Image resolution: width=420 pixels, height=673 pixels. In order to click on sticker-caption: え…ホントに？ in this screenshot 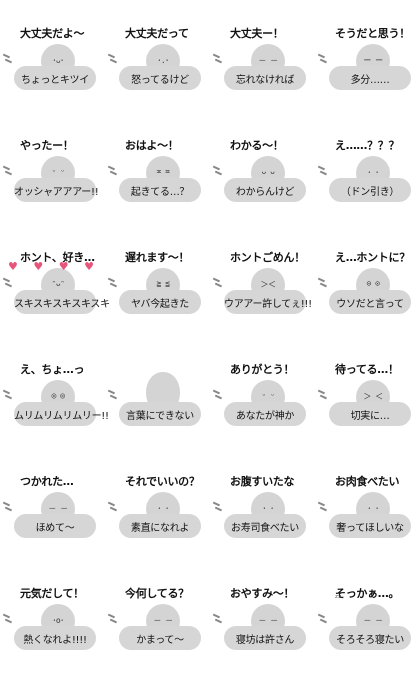, I will do `click(372, 257)`.